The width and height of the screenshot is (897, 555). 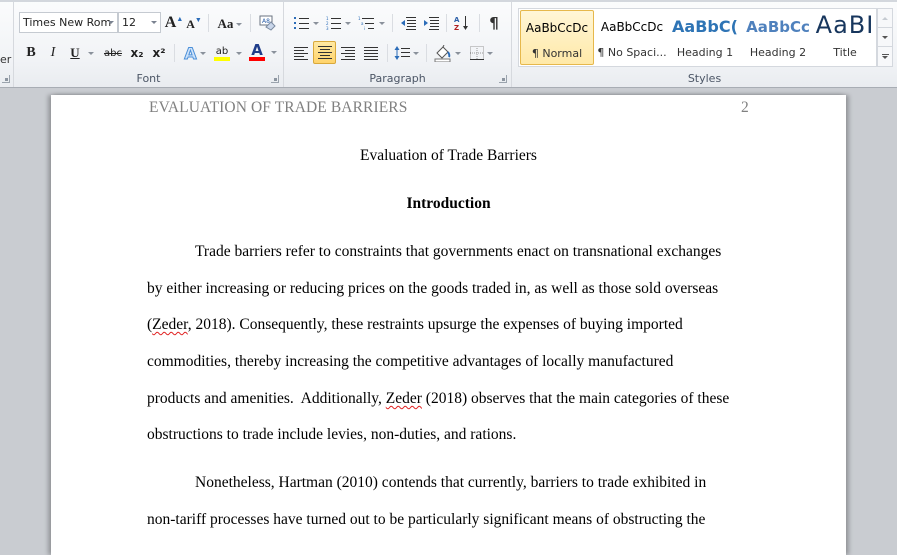 What do you see at coordinates (75, 52) in the screenshot?
I see `underline-icon: U` at bounding box center [75, 52].